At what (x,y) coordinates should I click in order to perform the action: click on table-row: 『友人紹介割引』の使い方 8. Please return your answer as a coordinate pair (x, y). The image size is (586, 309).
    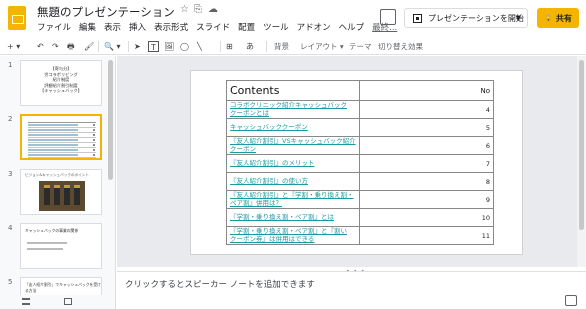
    Looking at the image, I should click on (360, 181).